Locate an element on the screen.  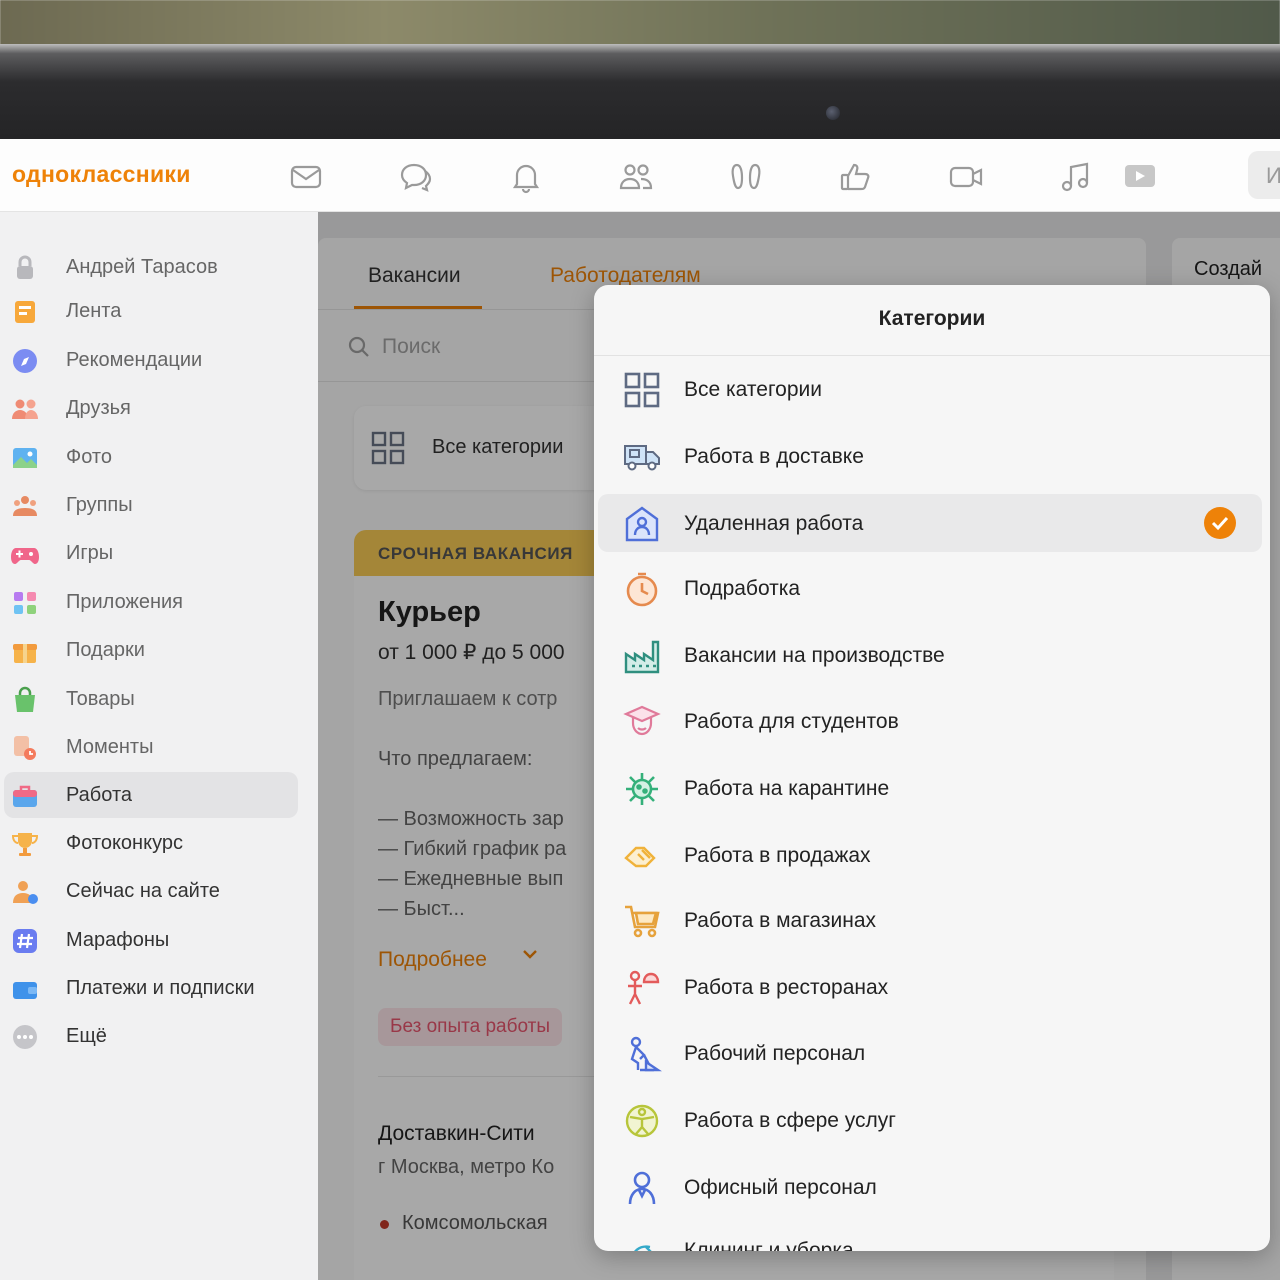
category-item: Работа в доставке is located at coordinates (930, 456).